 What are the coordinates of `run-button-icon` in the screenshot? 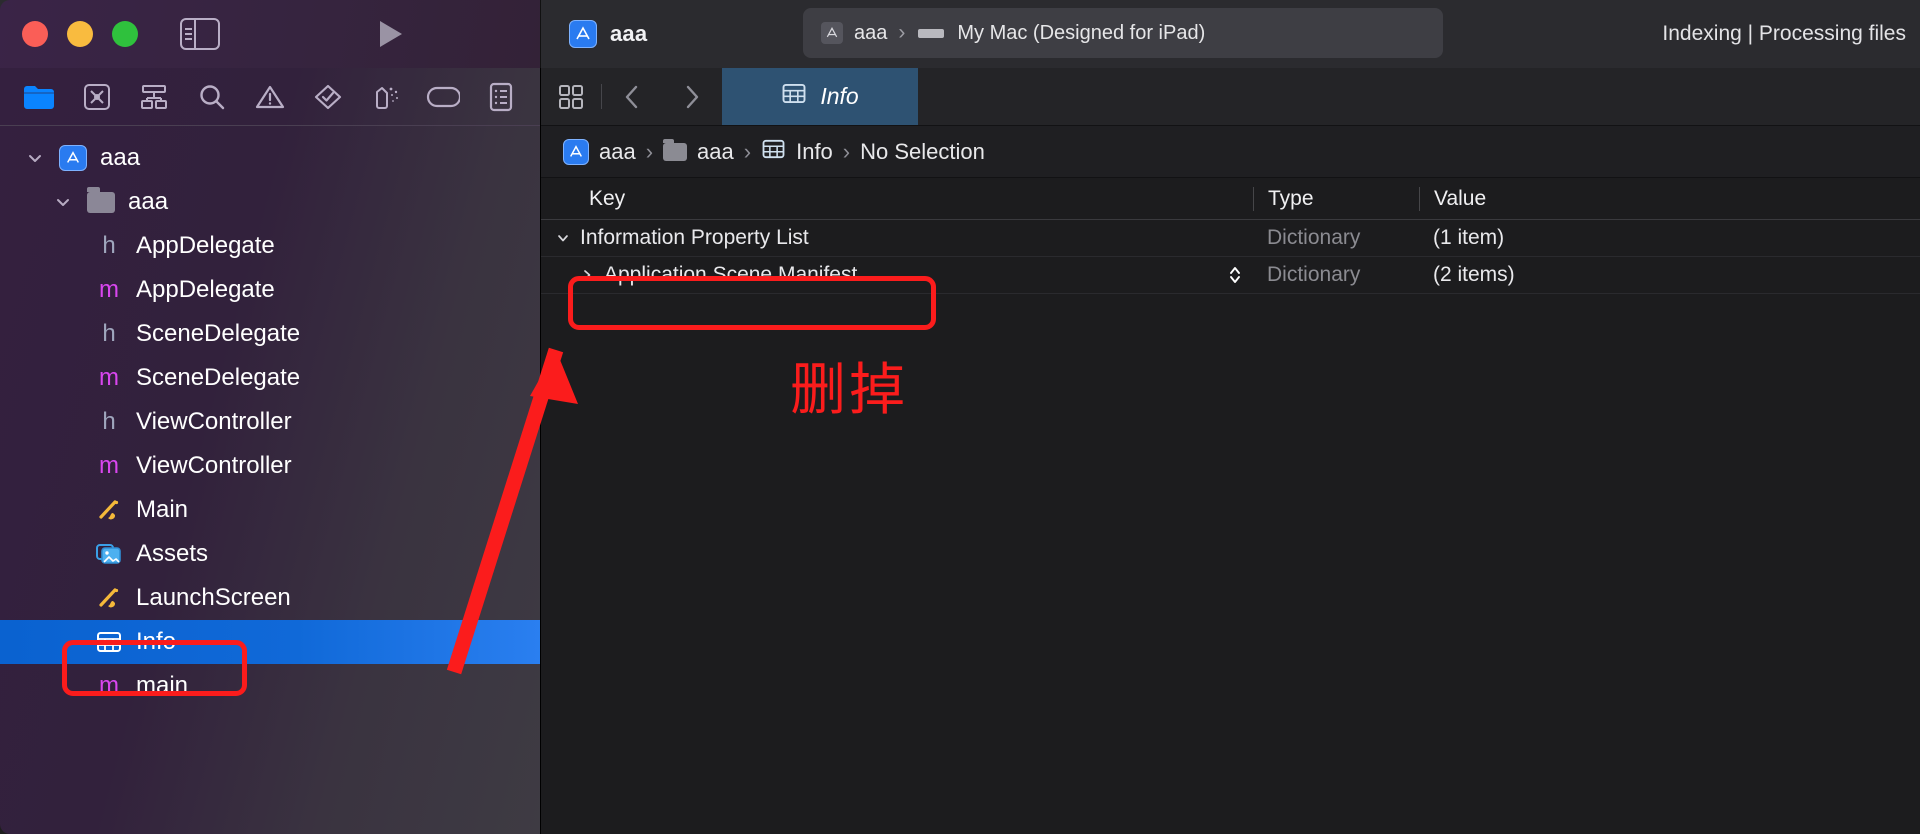 It's located at (391, 34).